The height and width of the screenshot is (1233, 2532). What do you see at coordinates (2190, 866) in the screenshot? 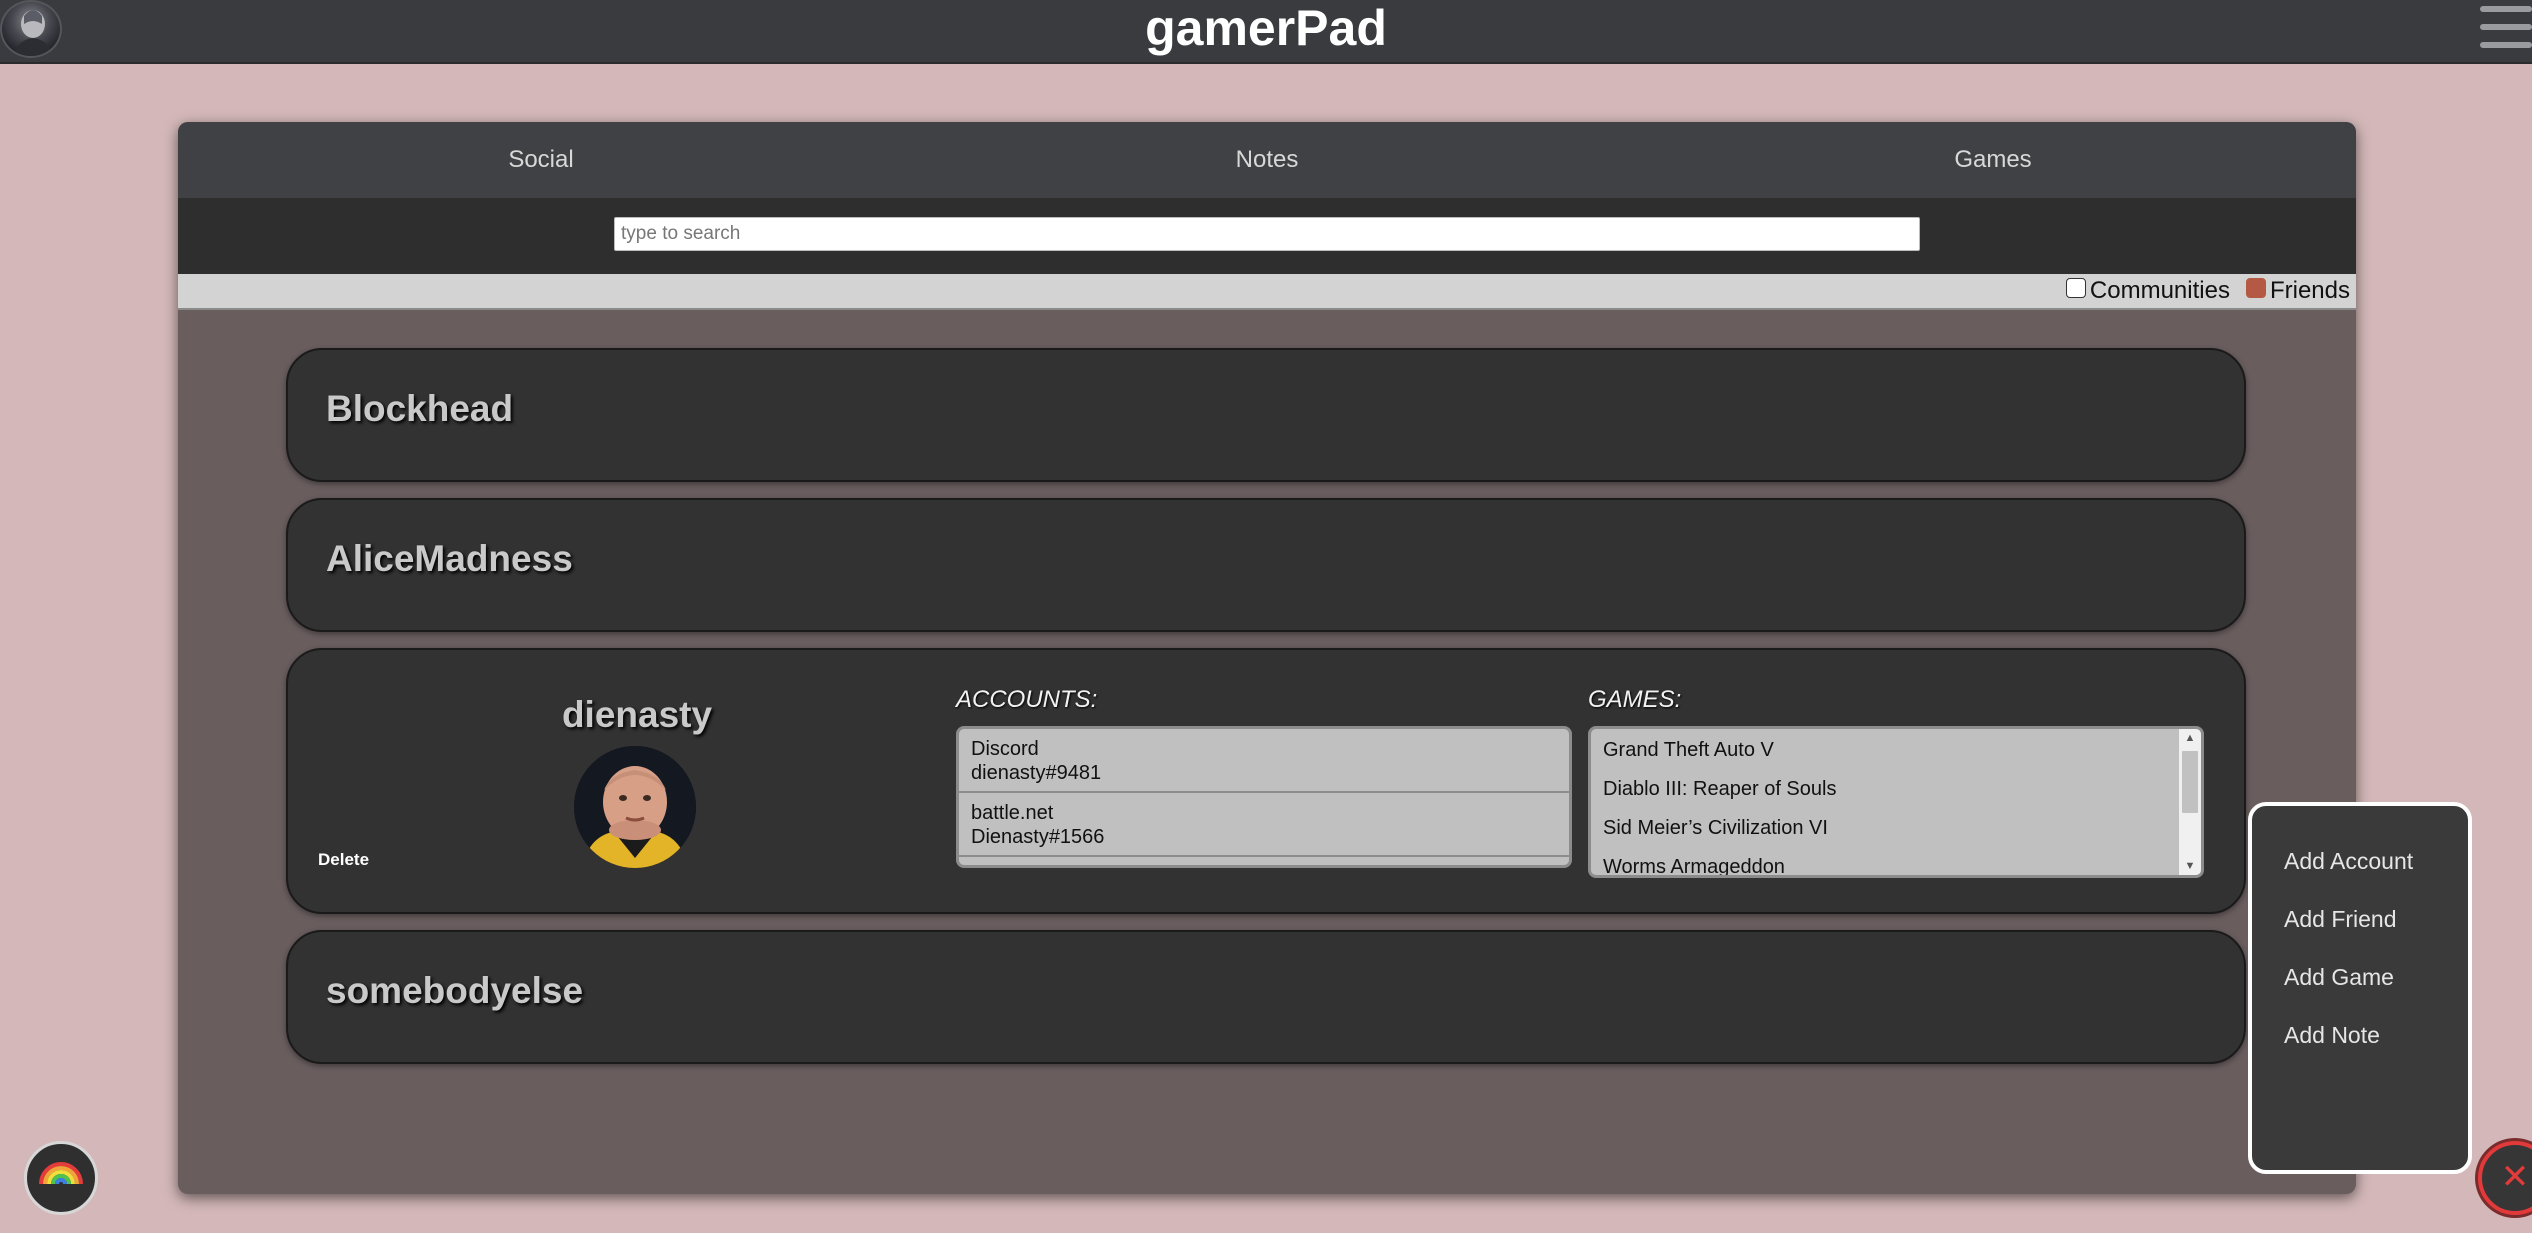
I see `scroll-down-icon: ▼` at bounding box center [2190, 866].